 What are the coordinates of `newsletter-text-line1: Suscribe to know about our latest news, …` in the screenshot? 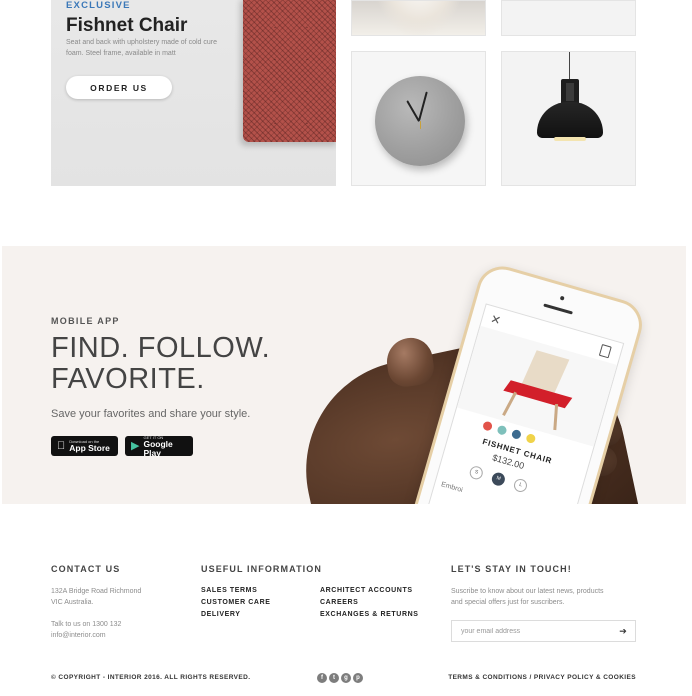 It's located at (527, 591).